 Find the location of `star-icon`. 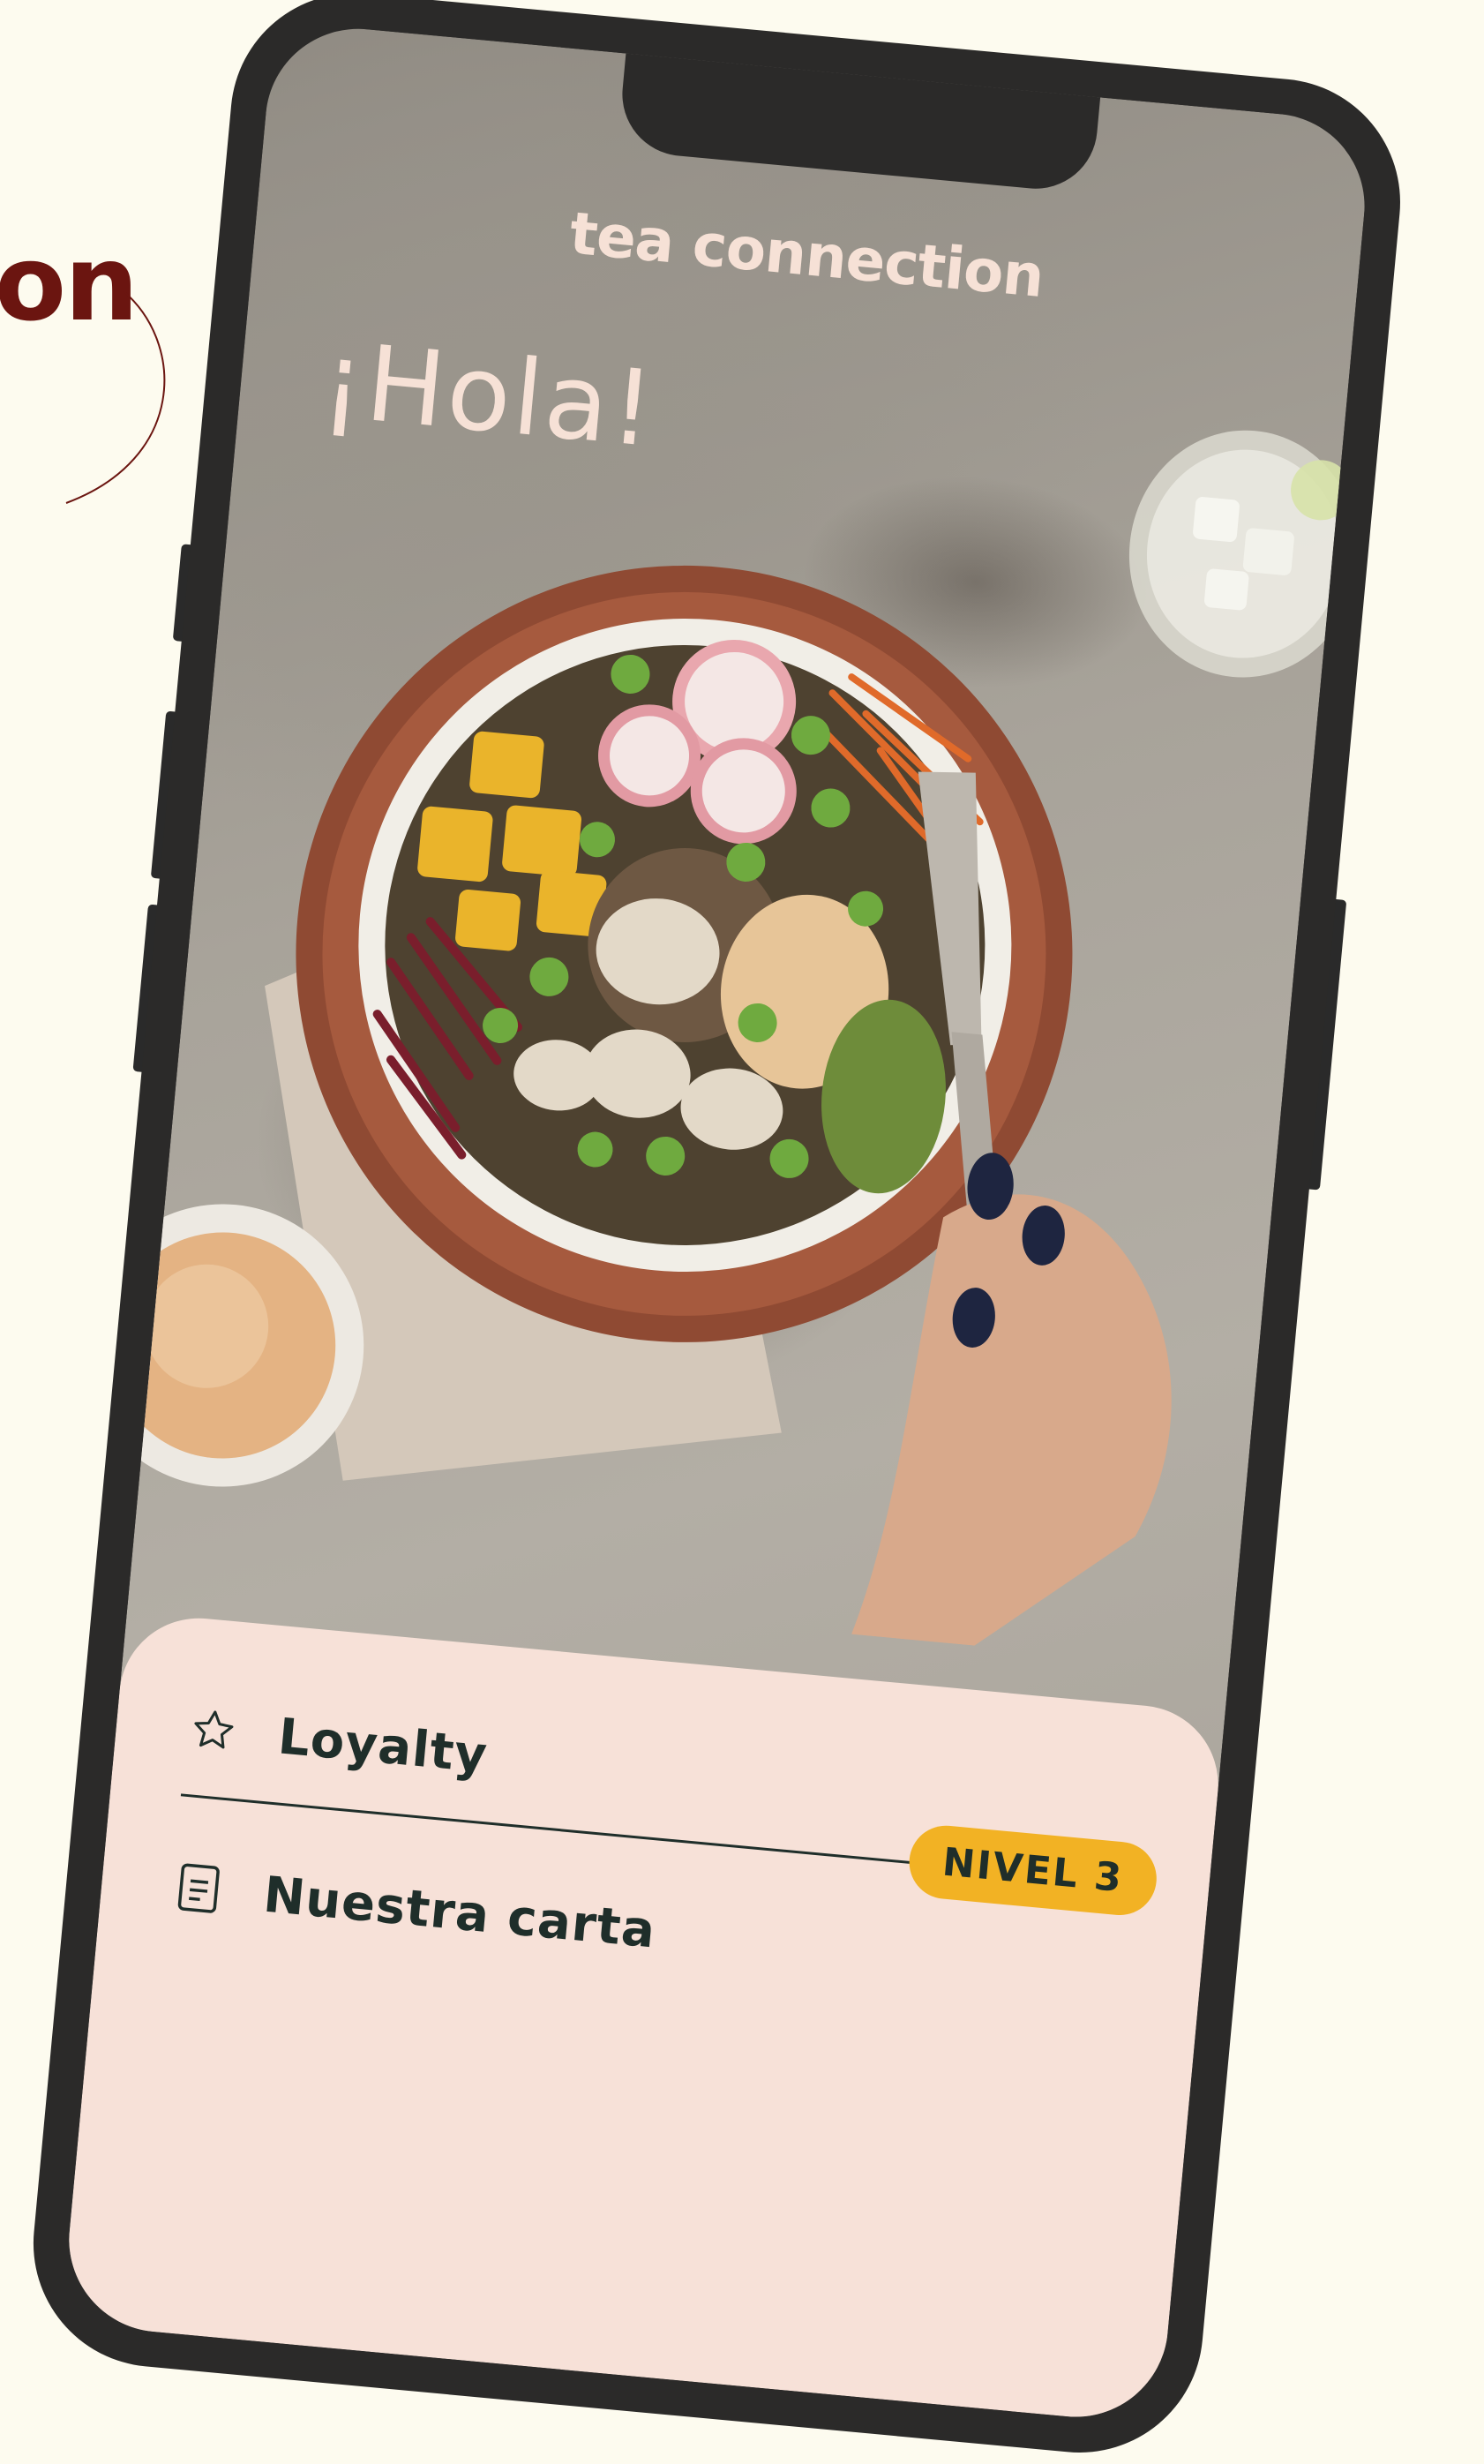

star-icon is located at coordinates (213, 1731).